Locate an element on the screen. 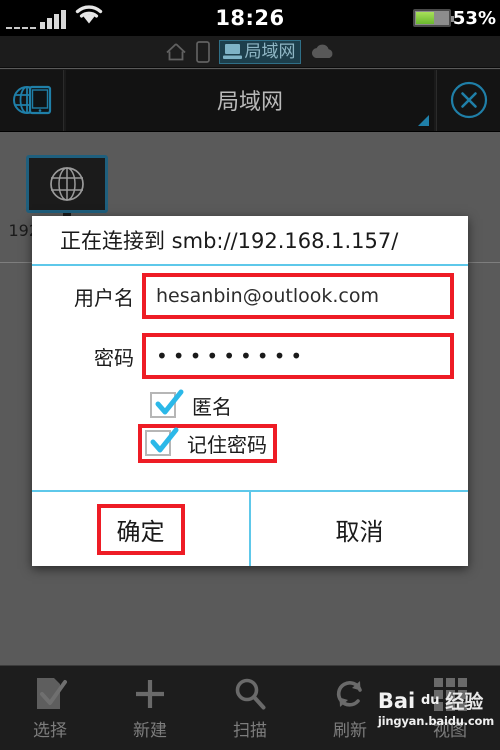 This screenshot has height=750, width=500. battery-icon is located at coordinates (433, 18).